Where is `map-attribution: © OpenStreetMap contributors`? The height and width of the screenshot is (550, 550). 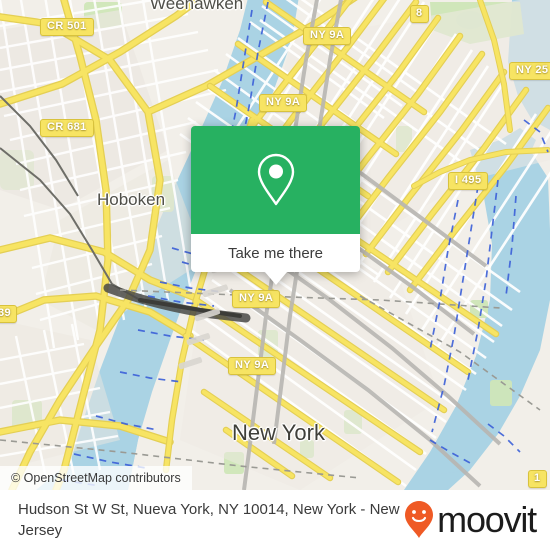 map-attribution: © OpenStreetMap contributors is located at coordinates (96, 478).